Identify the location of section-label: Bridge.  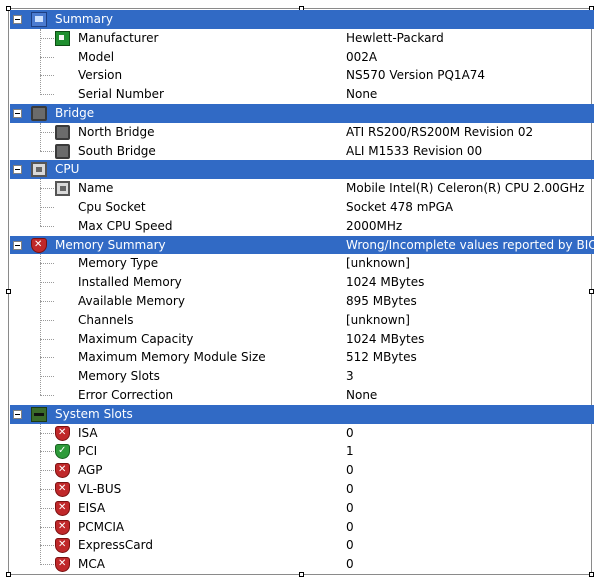
(75, 112).